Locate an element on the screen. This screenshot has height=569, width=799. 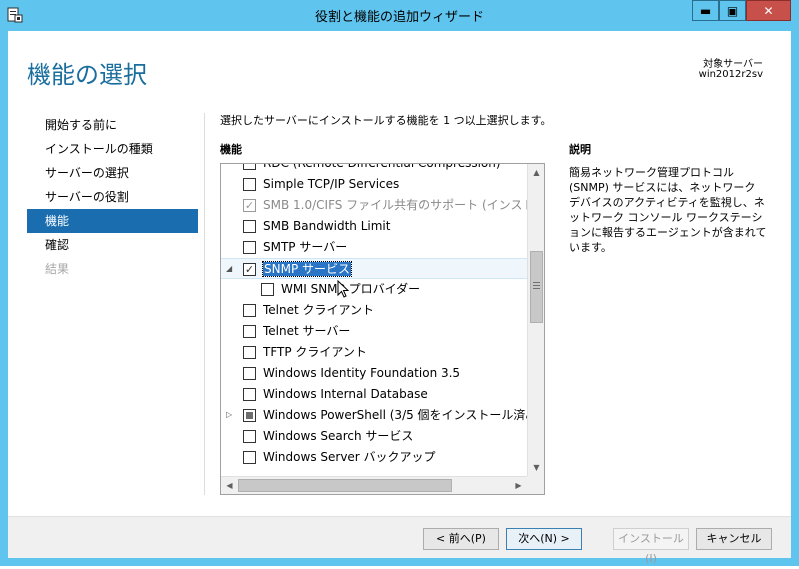
horizontal-scrollbar: ◀ ▶ is located at coordinates (374, 485).